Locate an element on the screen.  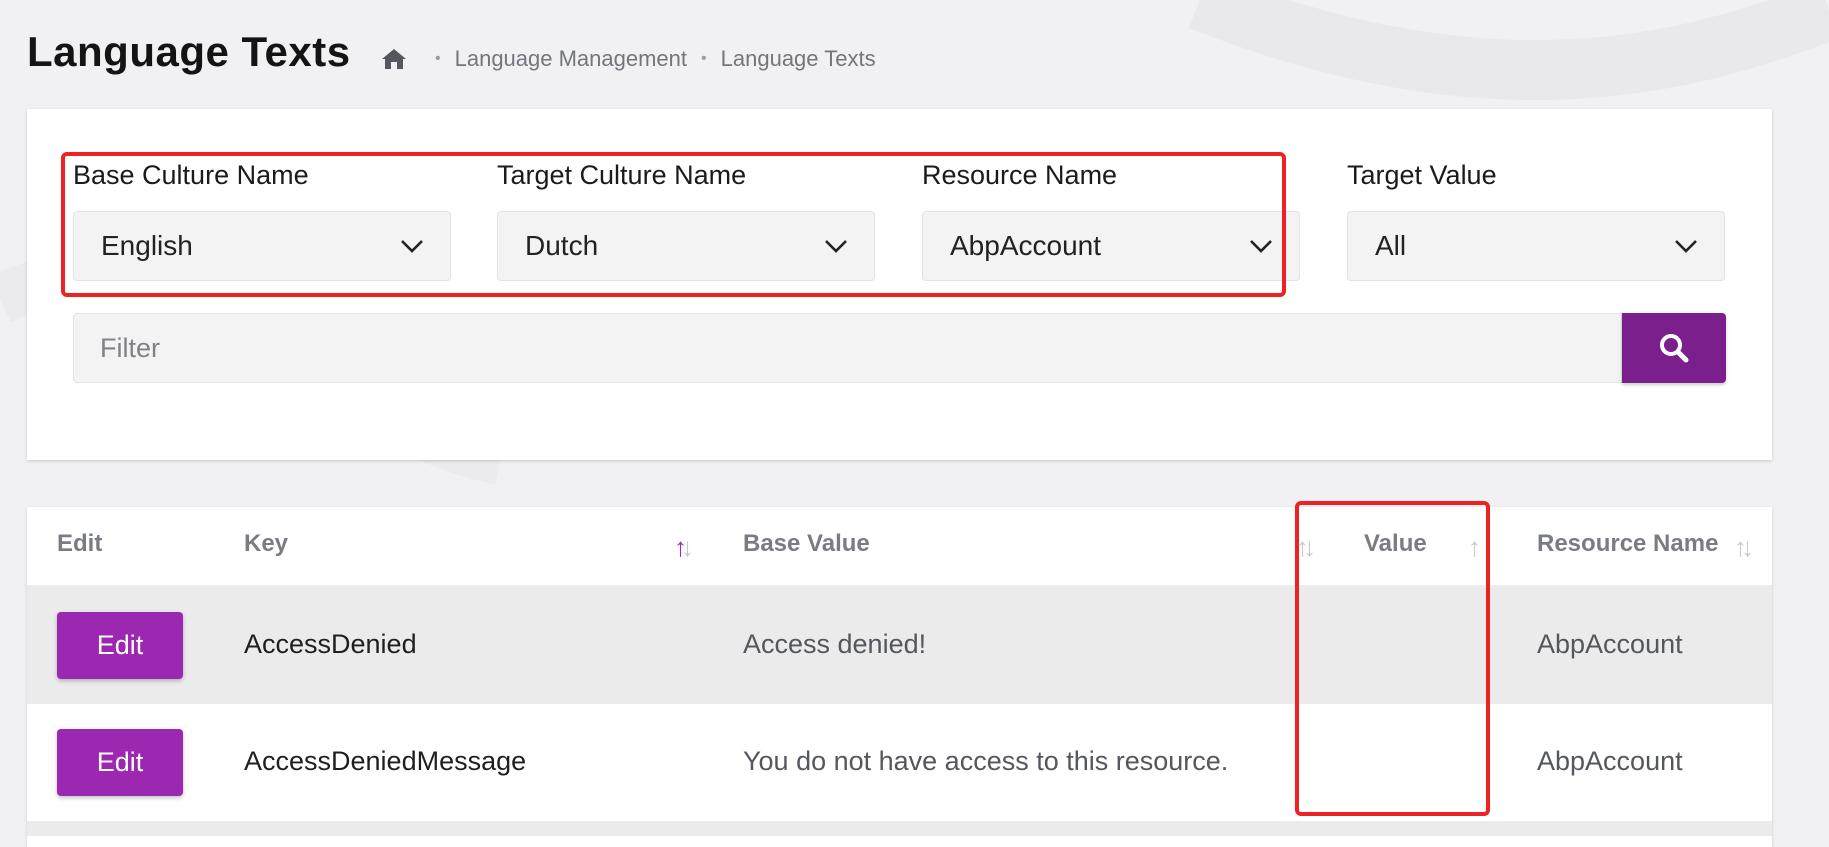
search-icon is located at coordinates (1674, 348).